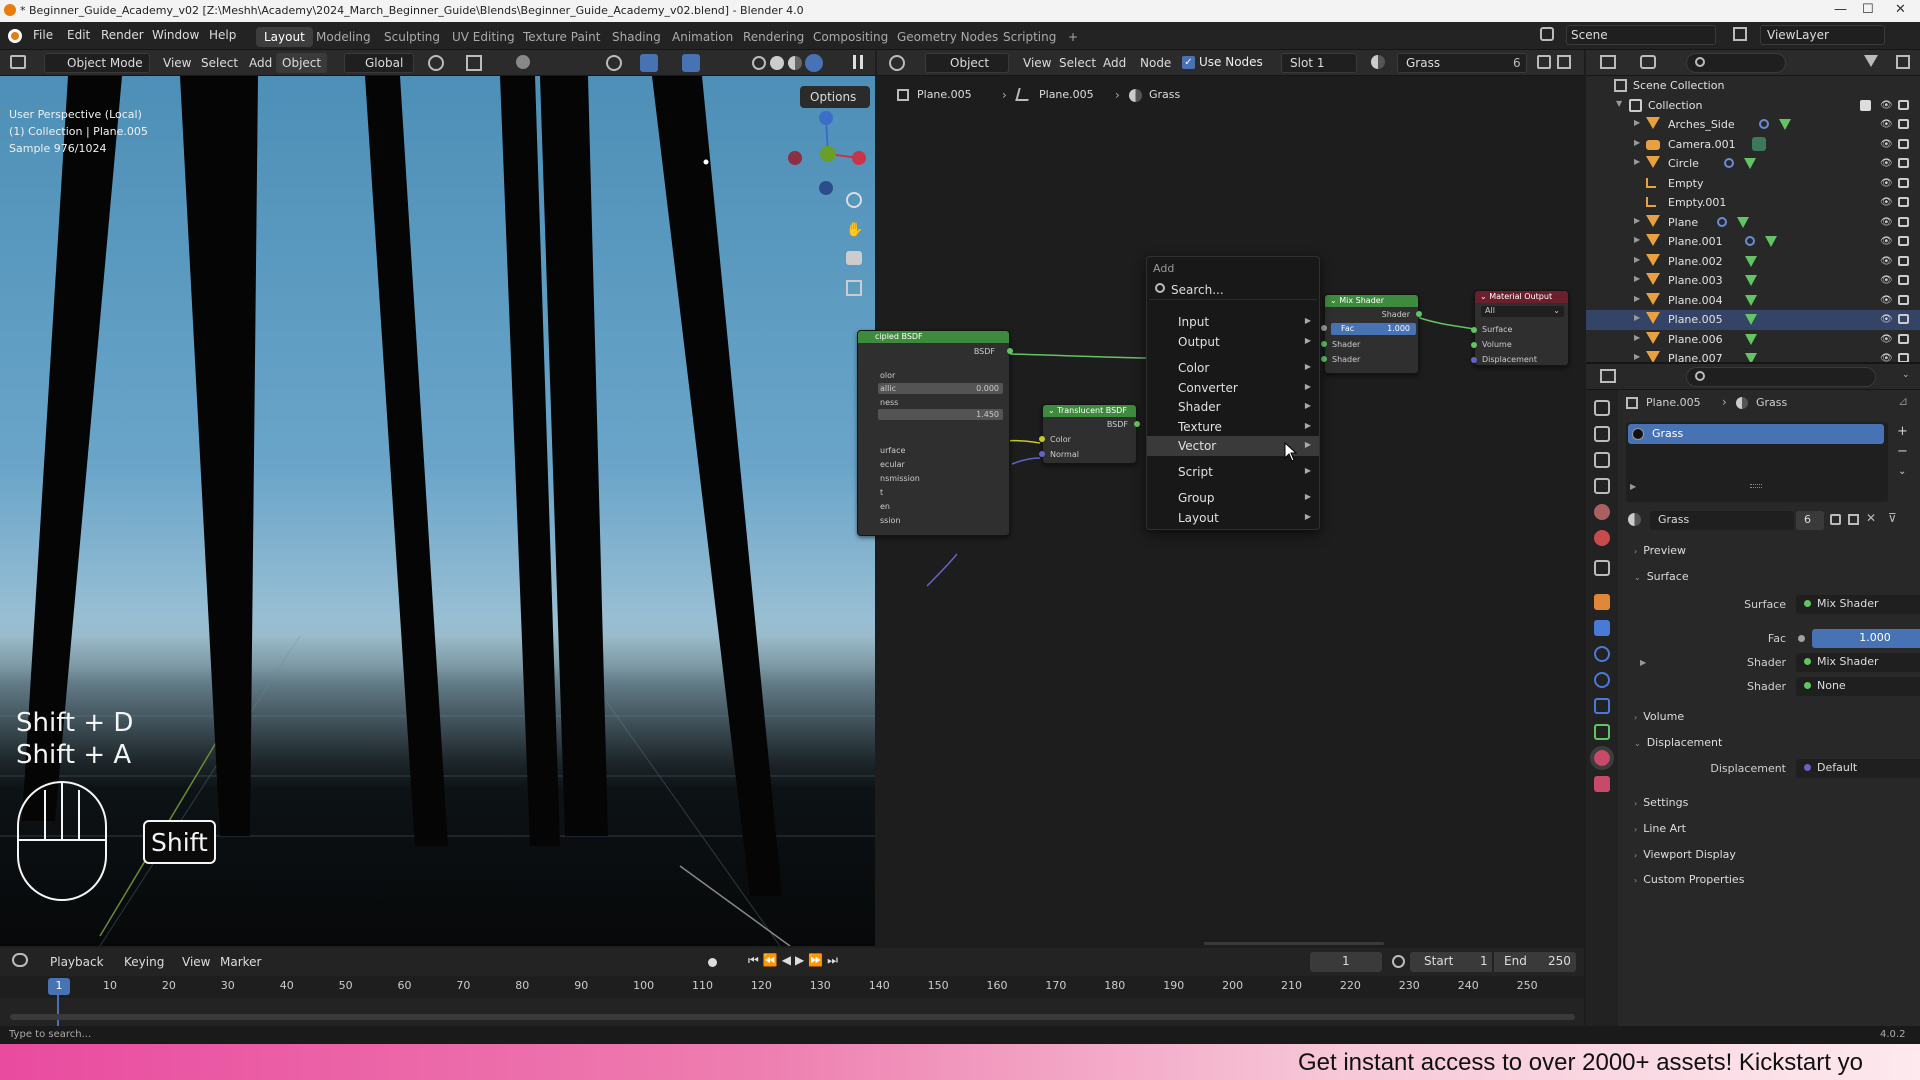 This screenshot has width=1920, height=1080. What do you see at coordinates (1753, 125) in the screenshot?
I see `outliner-item-arches-side: ▶ Arches_Side 👁` at bounding box center [1753, 125].